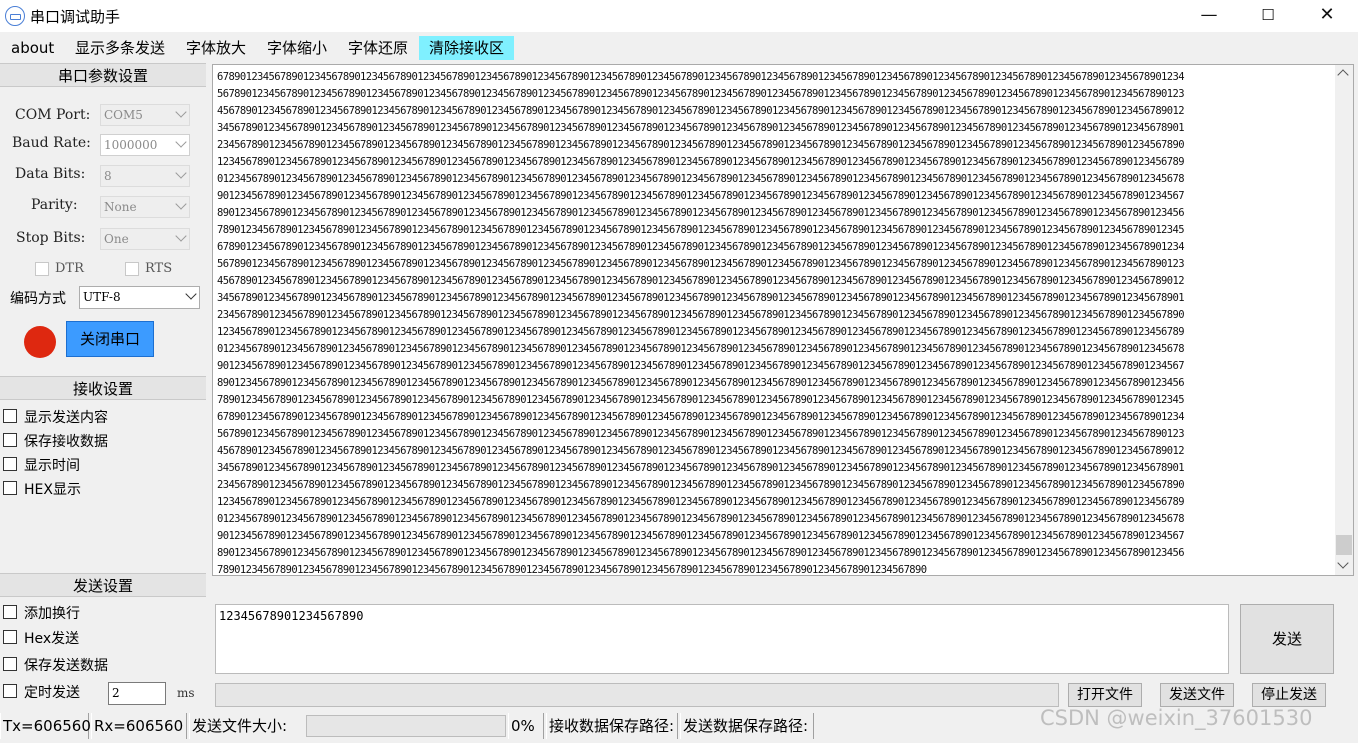 The width and height of the screenshot is (1358, 743). What do you see at coordinates (159, 268) in the screenshot?
I see `rts-label: RTS` at bounding box center [159, 268].